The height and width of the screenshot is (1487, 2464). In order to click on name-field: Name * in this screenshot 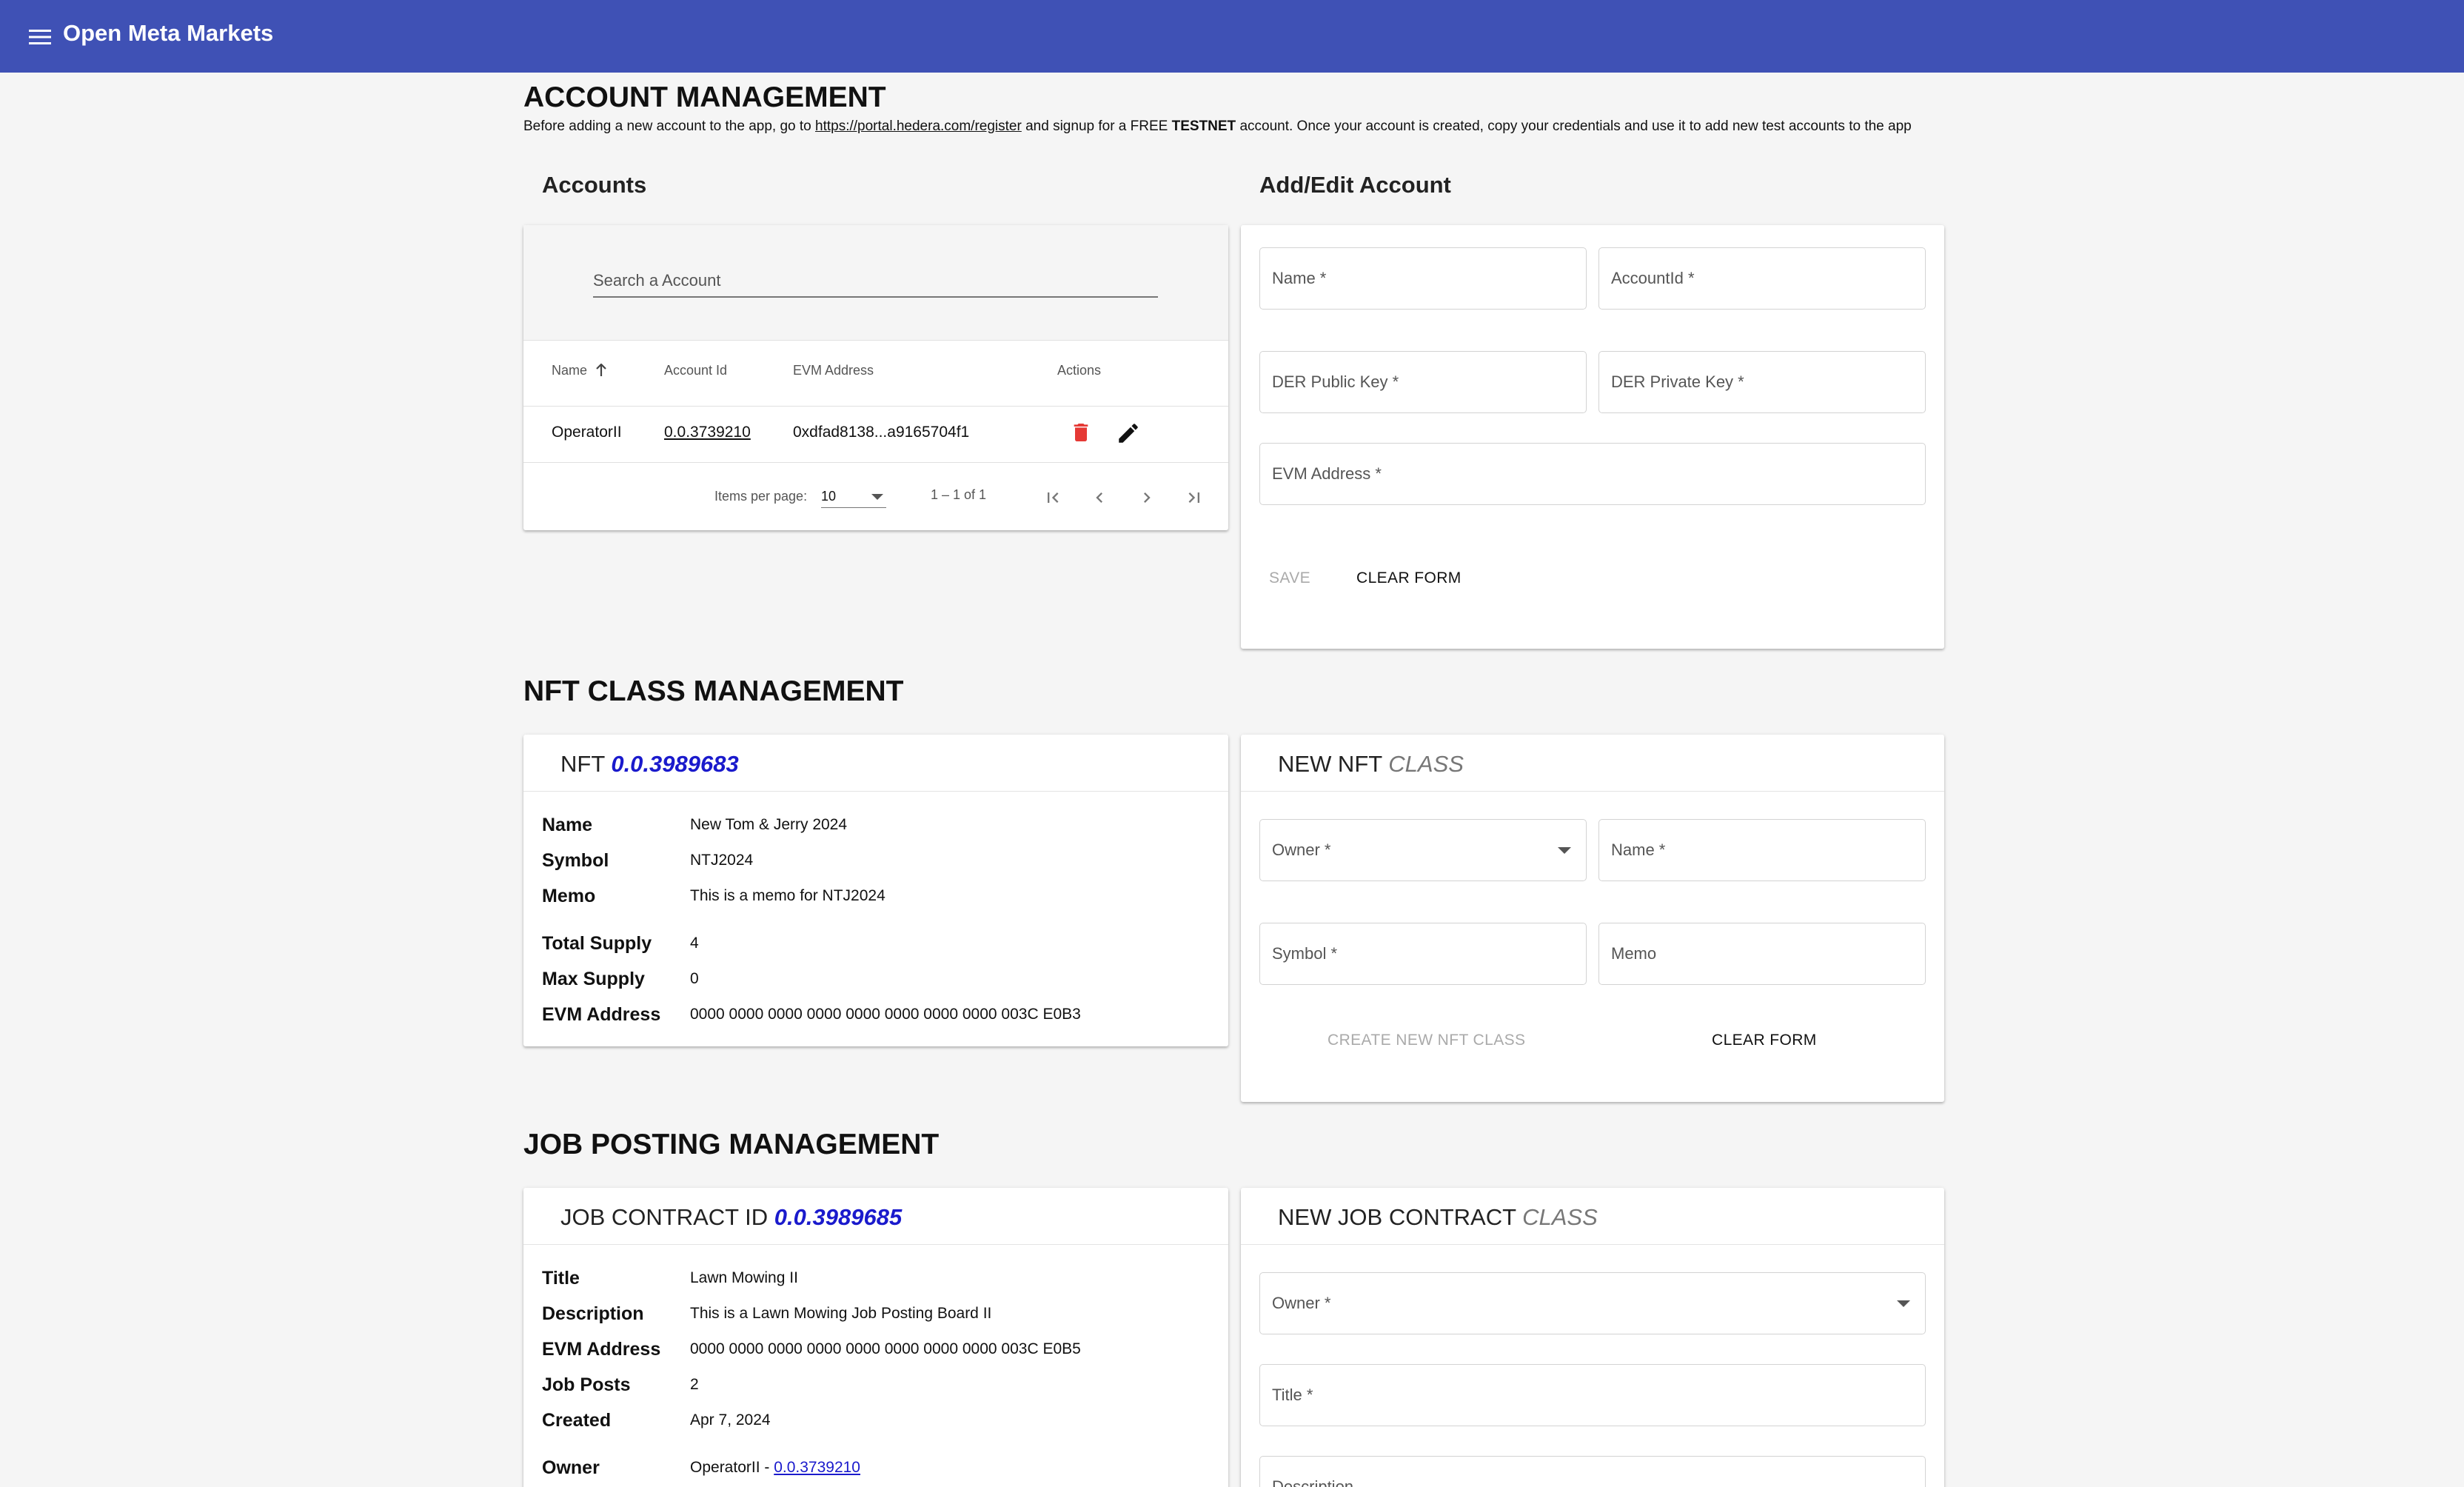, I will do `click(1423, 278)`.